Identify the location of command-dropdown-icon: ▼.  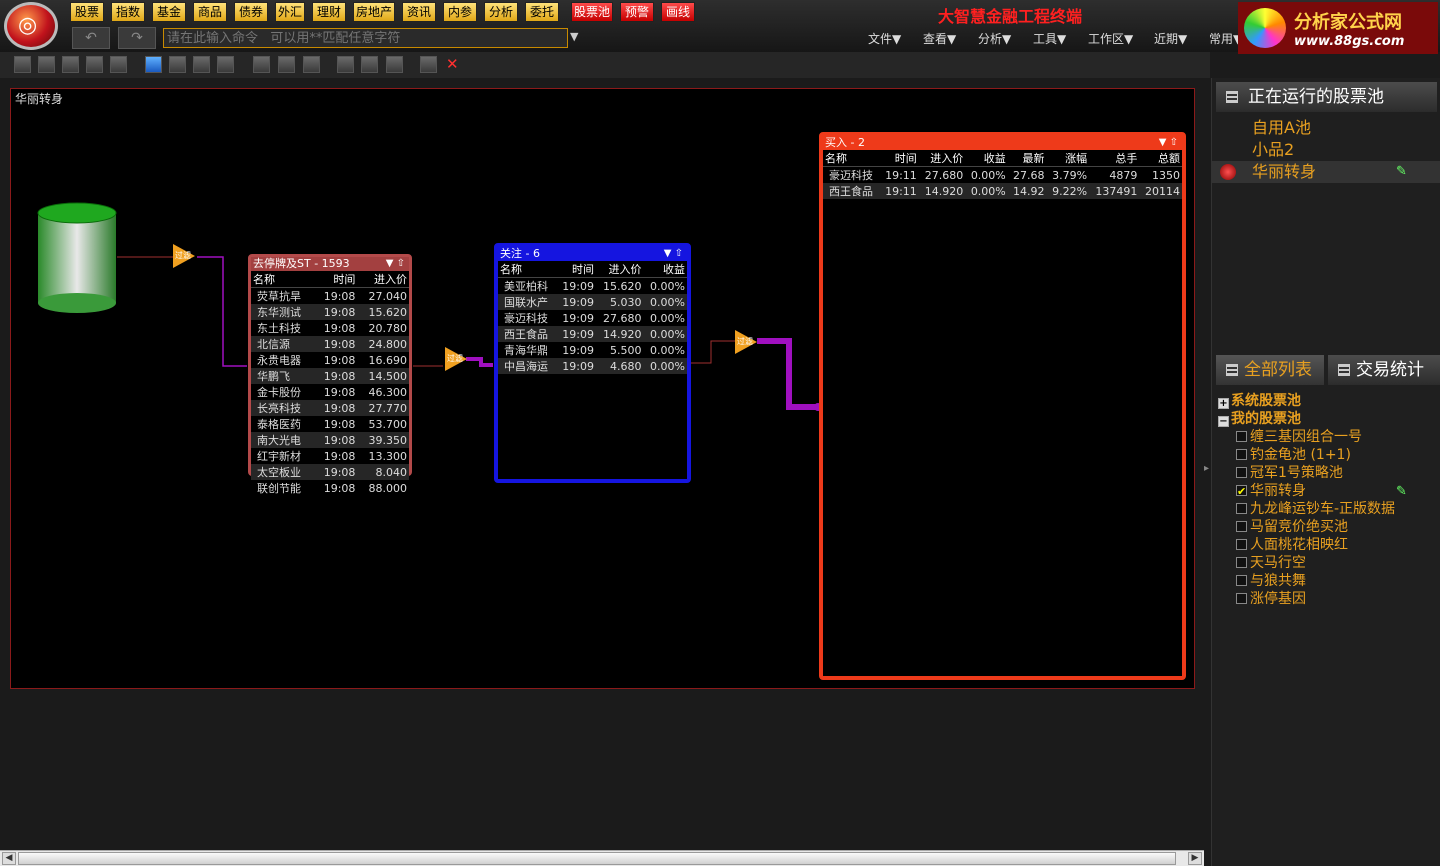
(574, 36).